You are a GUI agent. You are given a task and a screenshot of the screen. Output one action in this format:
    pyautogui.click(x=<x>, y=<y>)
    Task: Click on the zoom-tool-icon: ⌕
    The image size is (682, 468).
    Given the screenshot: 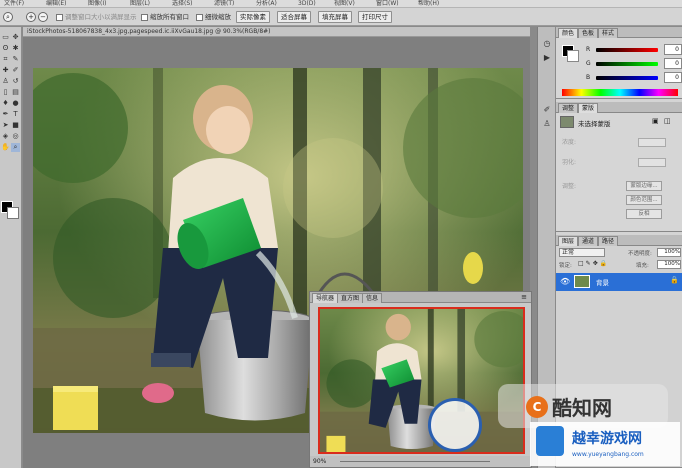 What is the action you would take?
    pyautogui.click(x=8, y=17)
    